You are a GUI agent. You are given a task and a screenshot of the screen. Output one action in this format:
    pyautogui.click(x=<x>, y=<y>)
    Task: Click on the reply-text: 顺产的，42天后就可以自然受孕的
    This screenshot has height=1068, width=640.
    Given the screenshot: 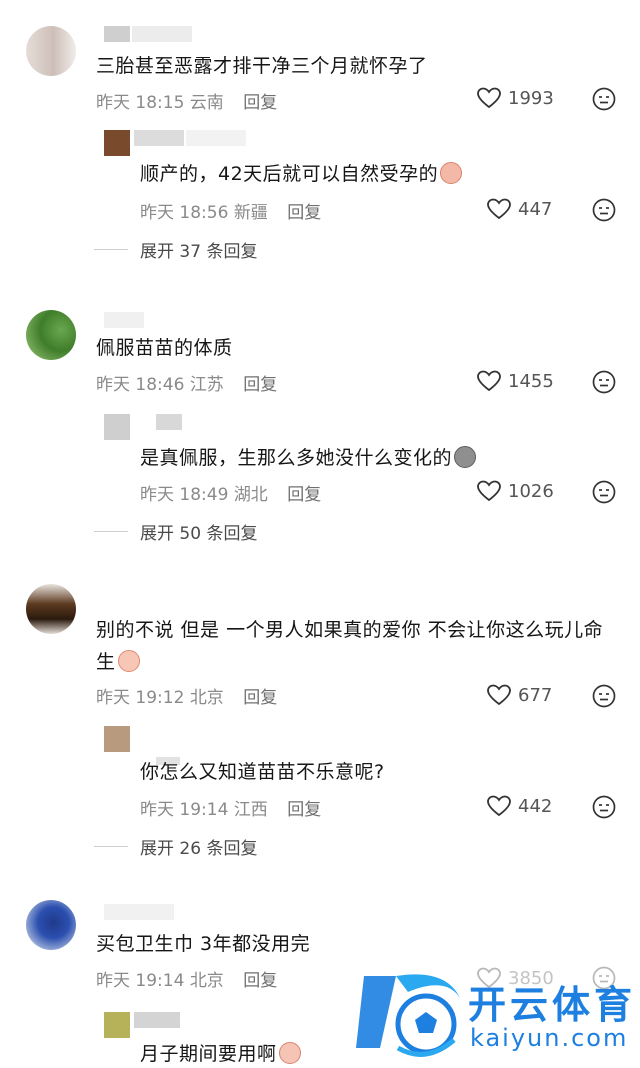 What is the action you would take?
    pyautogui.click(x=301, y=174)
    